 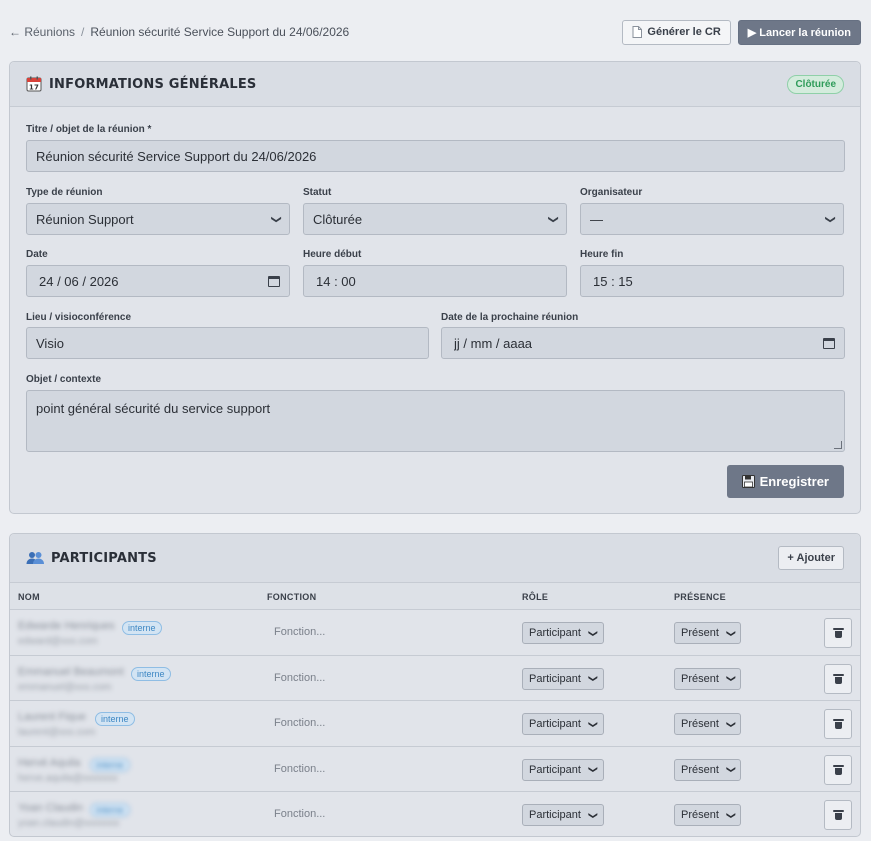 What do you see at coordinates (85, 219) in the screenshot?
I see `type-value: Réunion Support` at bounding box center [85, 219].